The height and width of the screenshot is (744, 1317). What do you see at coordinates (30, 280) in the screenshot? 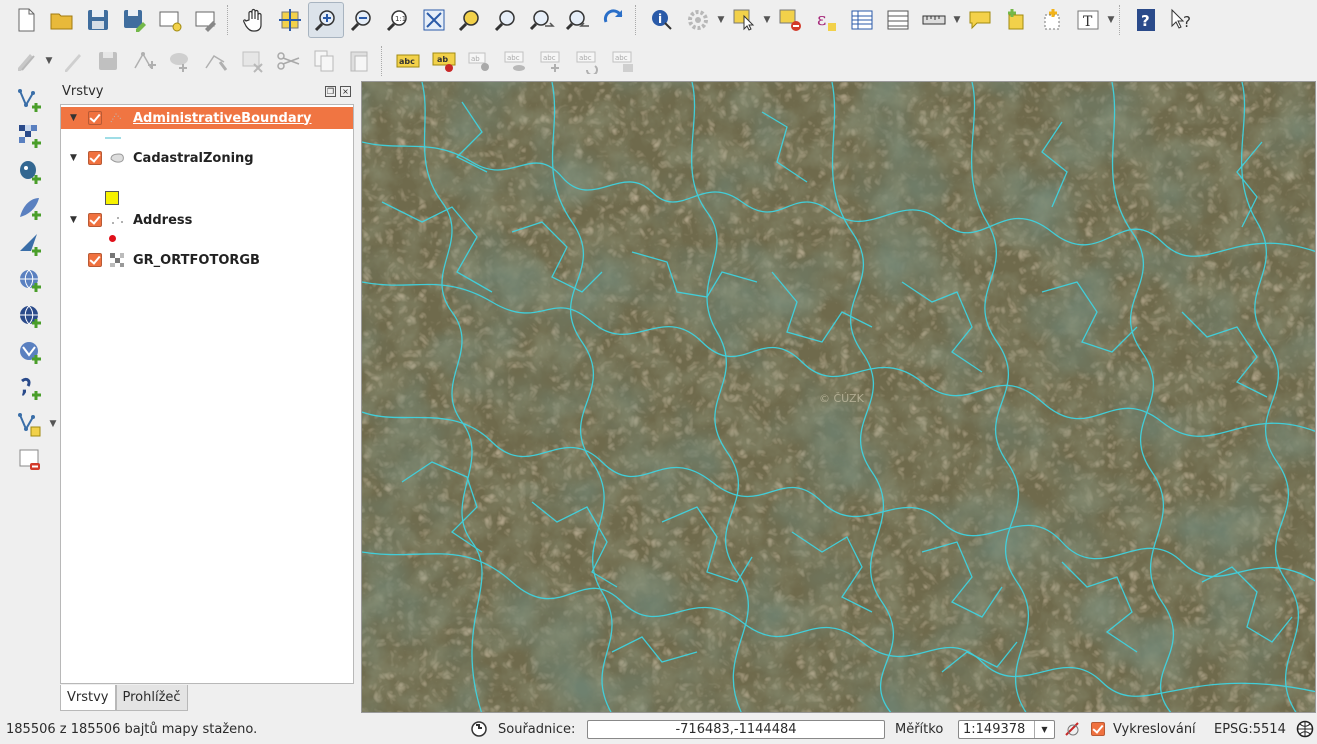
I see `add-wms-layer-icon` at bounding box center [30, 280].